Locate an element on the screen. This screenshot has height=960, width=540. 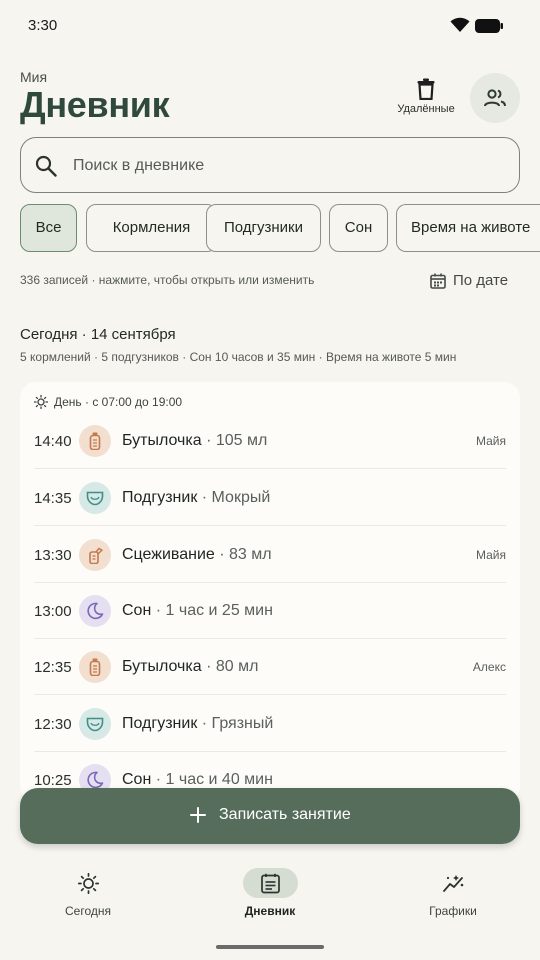
nav-item-journal: Дневник is located at coordinates (270, 898).